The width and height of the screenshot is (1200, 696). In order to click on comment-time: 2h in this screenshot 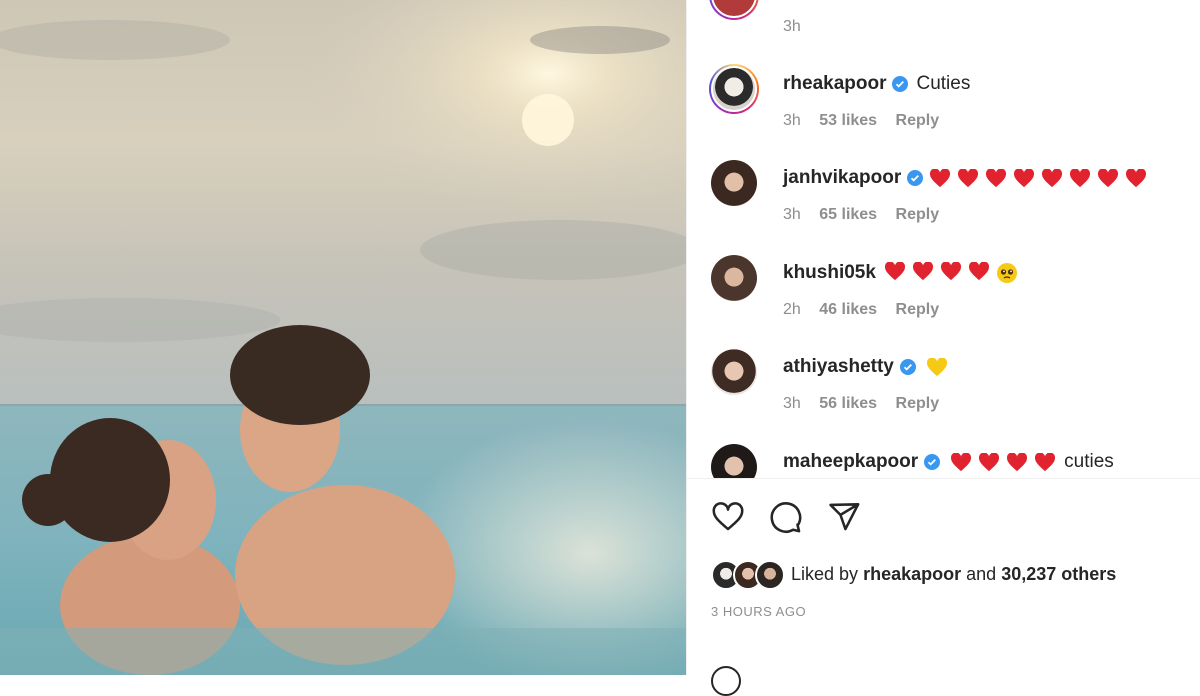, I will do `click(792, 309)`.